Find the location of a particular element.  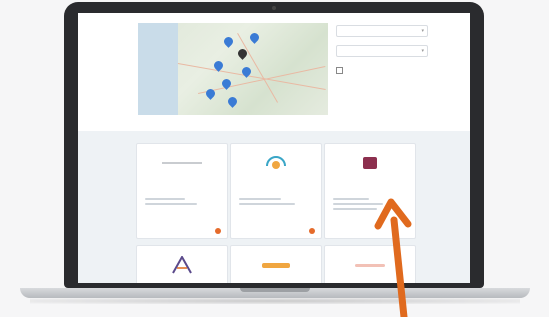

map-sea is located at coordinates (158, 69).